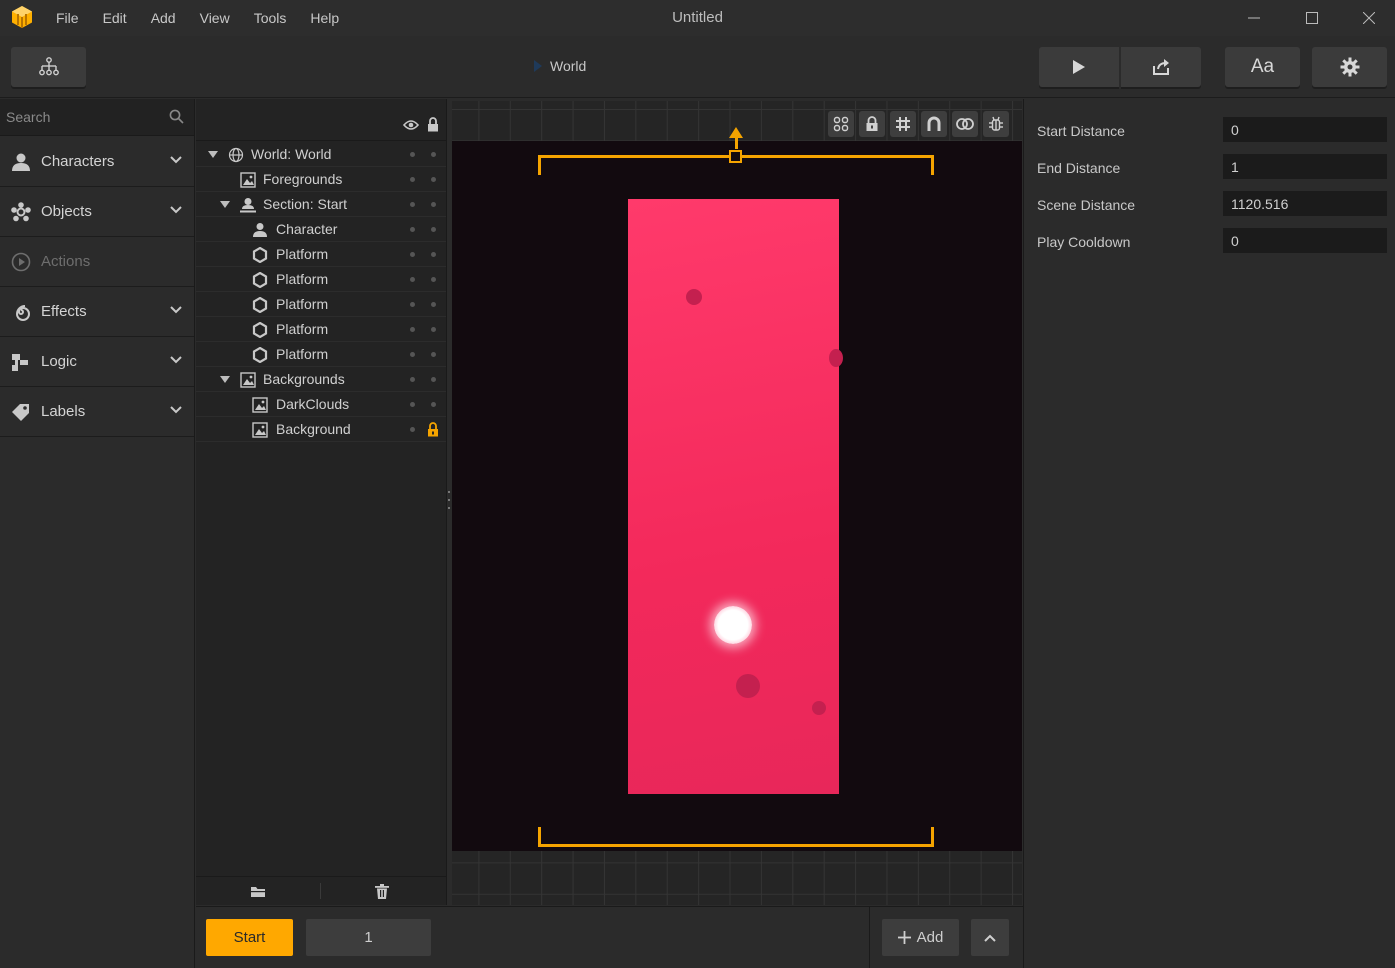  Describe the element at coordinates (270, 18) in the screenshot. I see `menu-tools: Tools` at that location.